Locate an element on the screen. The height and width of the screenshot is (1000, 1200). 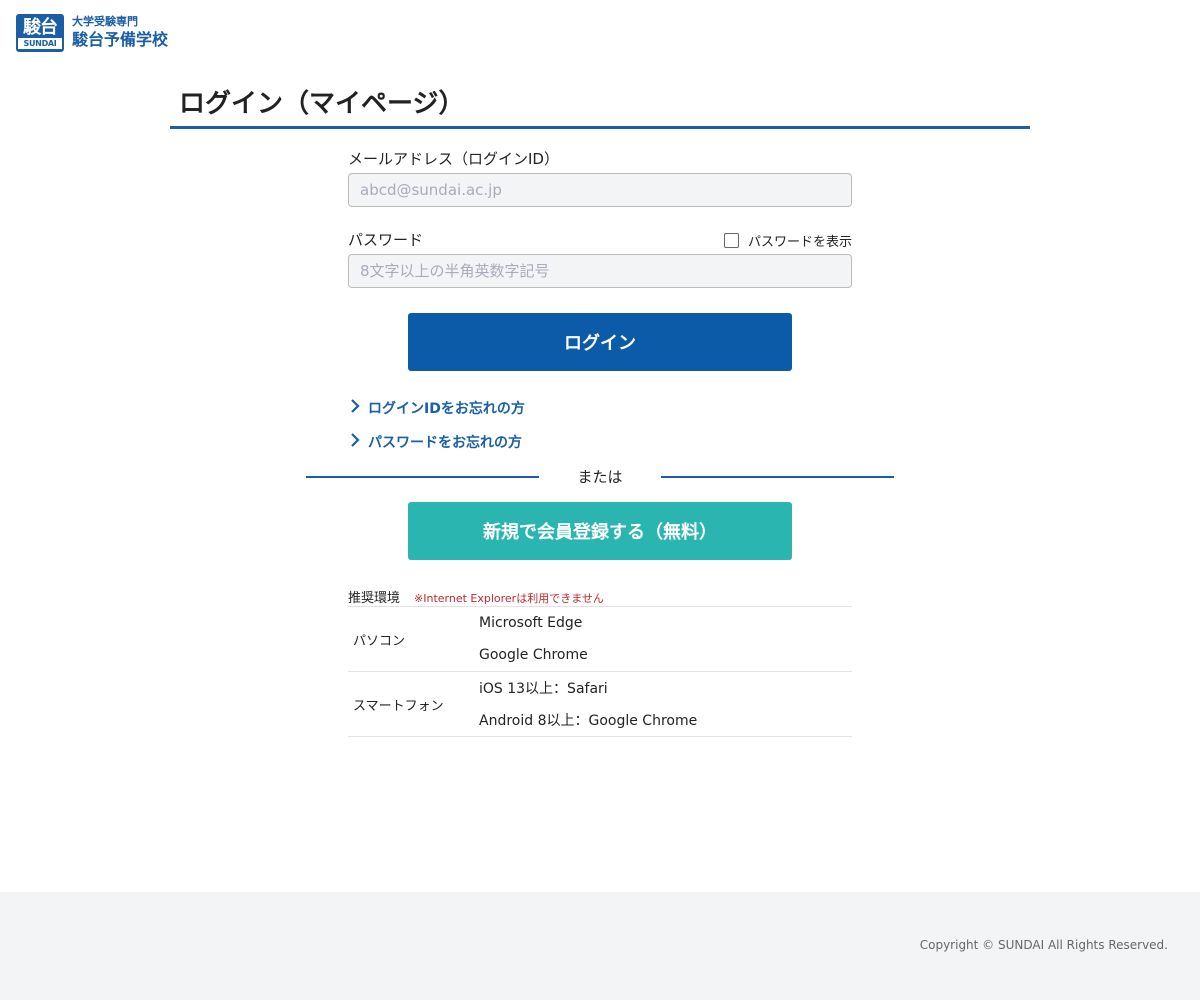
login-form: メールアドレス（ログインID） パスワード パスワードを表示 is located at coordinates (600, 218).